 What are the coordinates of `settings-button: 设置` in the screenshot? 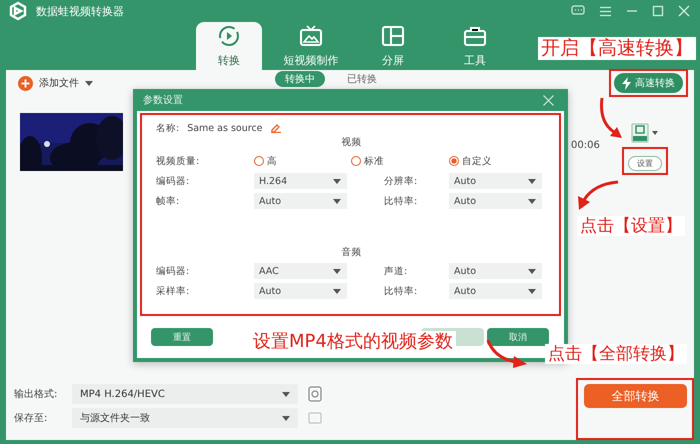 It's located at (645, 163).